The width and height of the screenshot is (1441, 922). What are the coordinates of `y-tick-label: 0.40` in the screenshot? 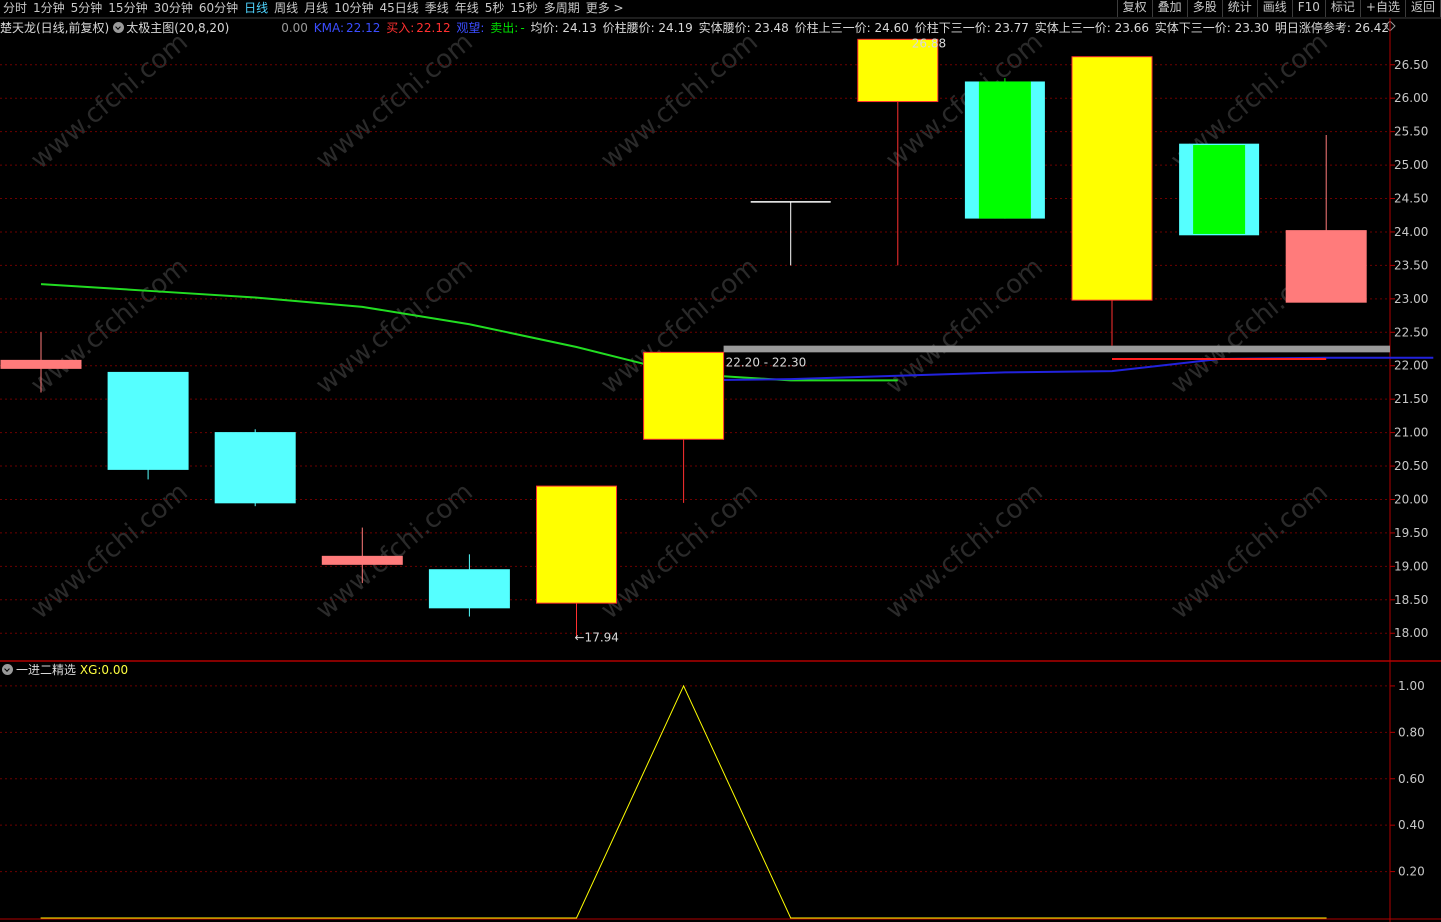 It's located at (1411, 825).